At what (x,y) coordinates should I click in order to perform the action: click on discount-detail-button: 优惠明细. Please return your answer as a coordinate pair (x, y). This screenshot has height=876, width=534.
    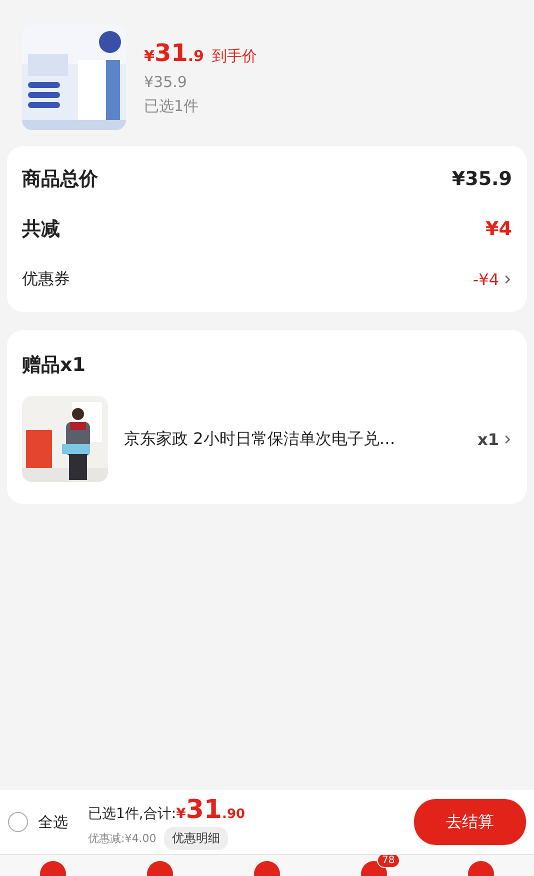
    Looking at the image, I should click on (196, 838).